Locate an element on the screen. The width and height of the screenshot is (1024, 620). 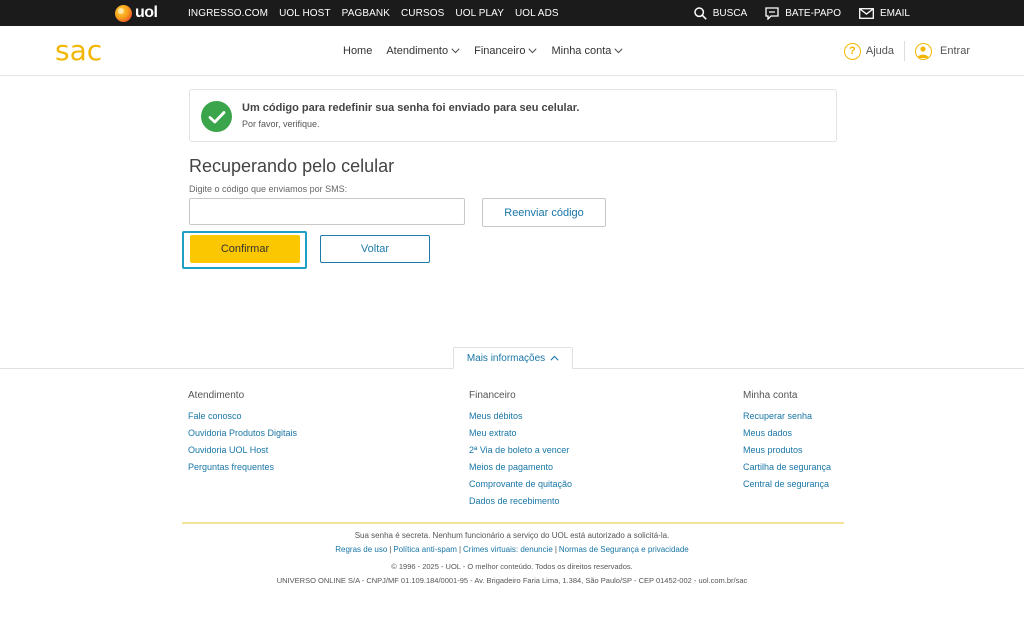
footer-link: Meu extrato is located at coordinates (520, 433).